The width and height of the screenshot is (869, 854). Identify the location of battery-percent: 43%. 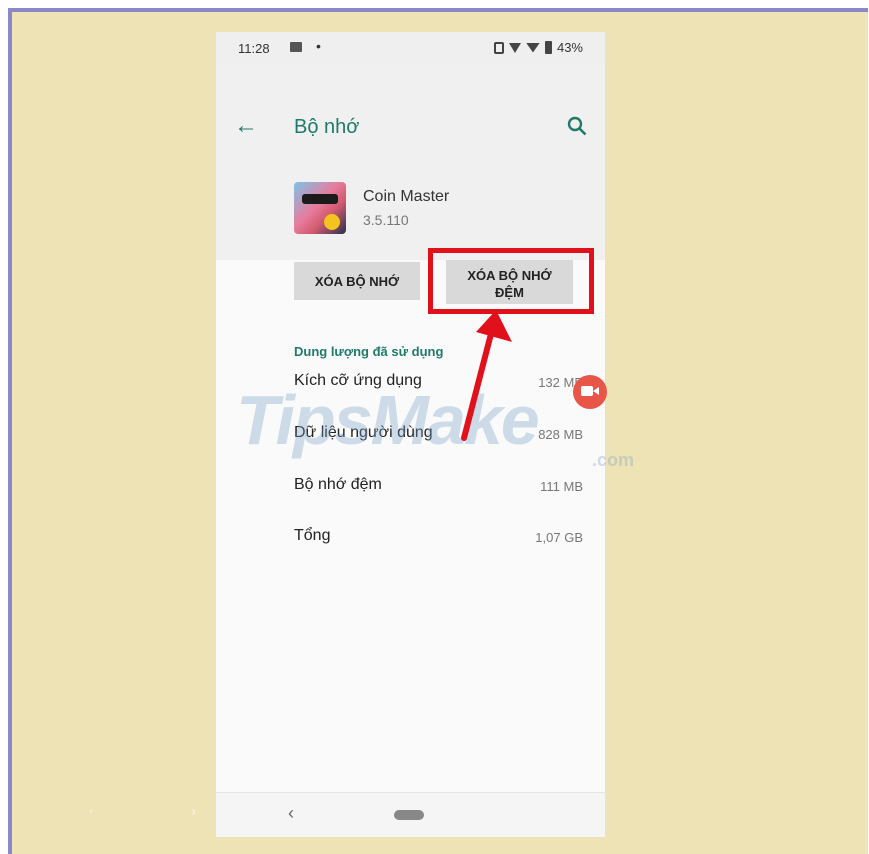
(569, 47).